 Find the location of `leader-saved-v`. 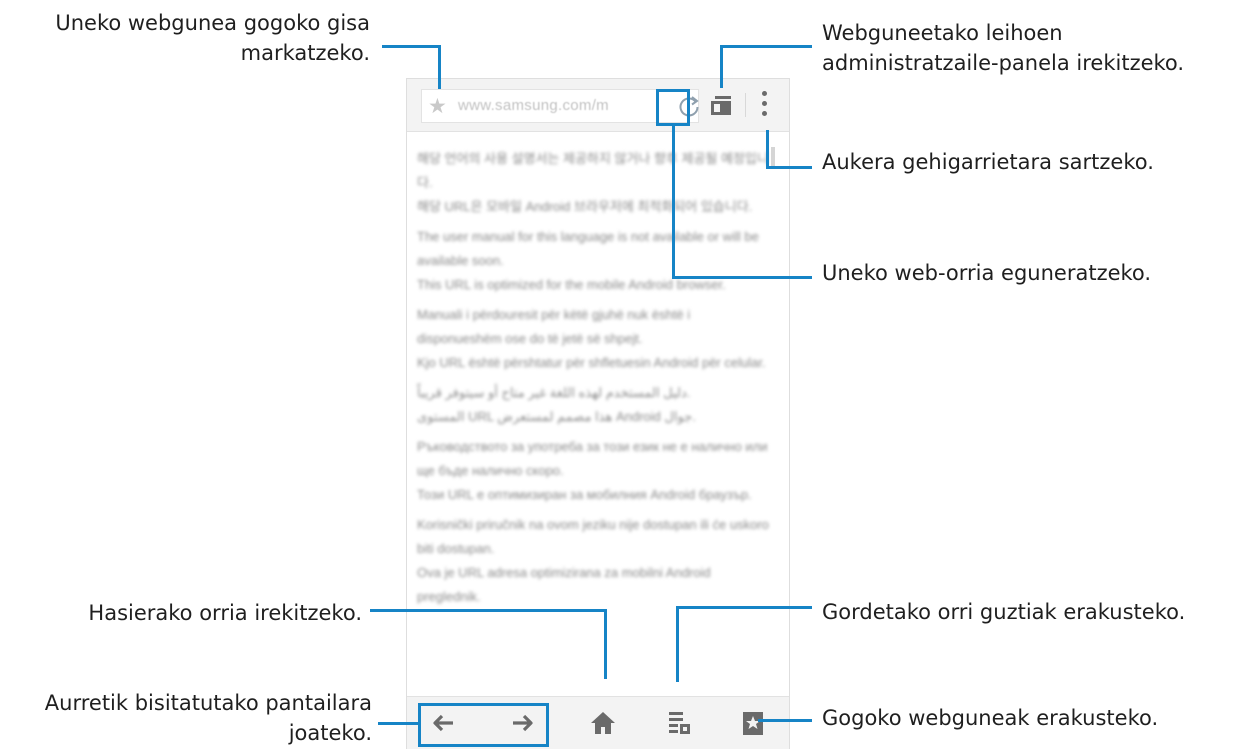

leader-saved-v is located at coordinates (677, 644).